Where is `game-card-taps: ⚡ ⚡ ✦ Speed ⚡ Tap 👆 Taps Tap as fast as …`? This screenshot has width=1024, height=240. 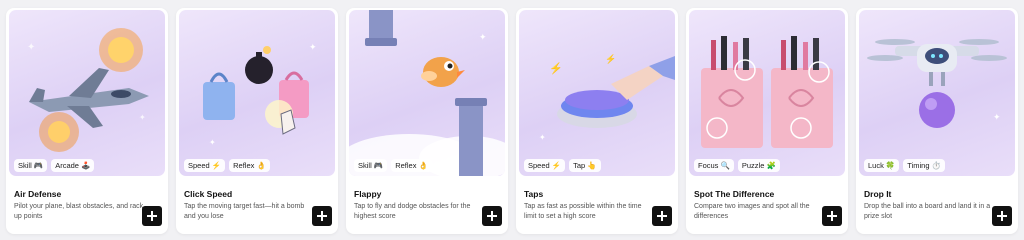
game-card-taps: ⚡ ⚡ ✦ Speed ⚡ Tap 👆 Taps Tap as fast as … is located at coordinates (597, 121).